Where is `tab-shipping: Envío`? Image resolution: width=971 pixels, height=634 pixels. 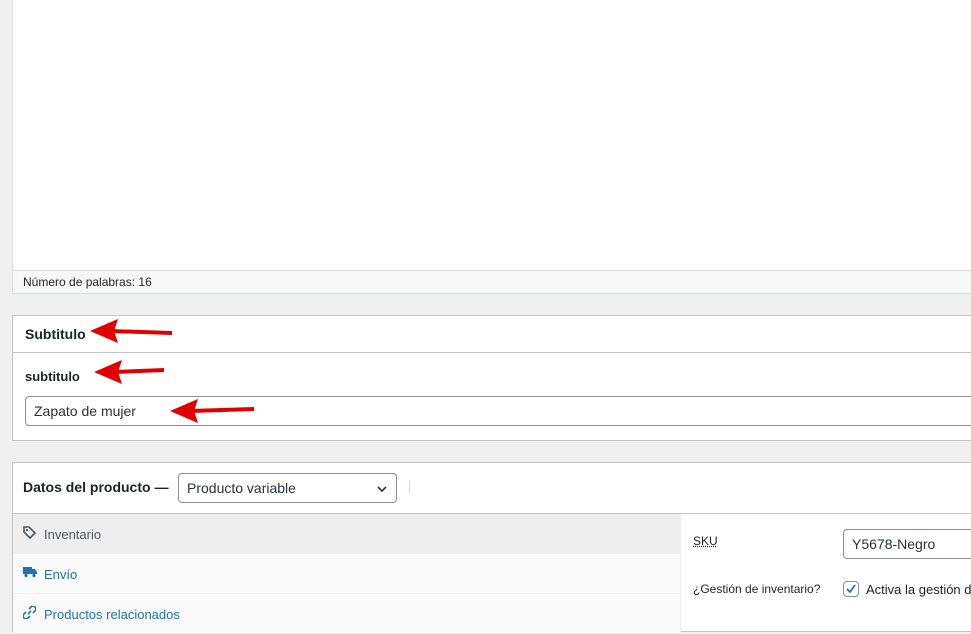
tab-shipping: Envío is located at coordinates (346, 574).